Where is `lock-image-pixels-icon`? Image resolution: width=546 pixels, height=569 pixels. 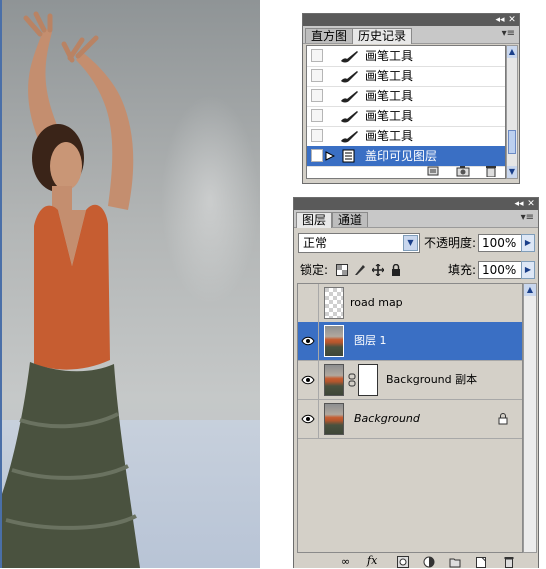 lock-image-pixels-icon is located at coordinates (360, 270).